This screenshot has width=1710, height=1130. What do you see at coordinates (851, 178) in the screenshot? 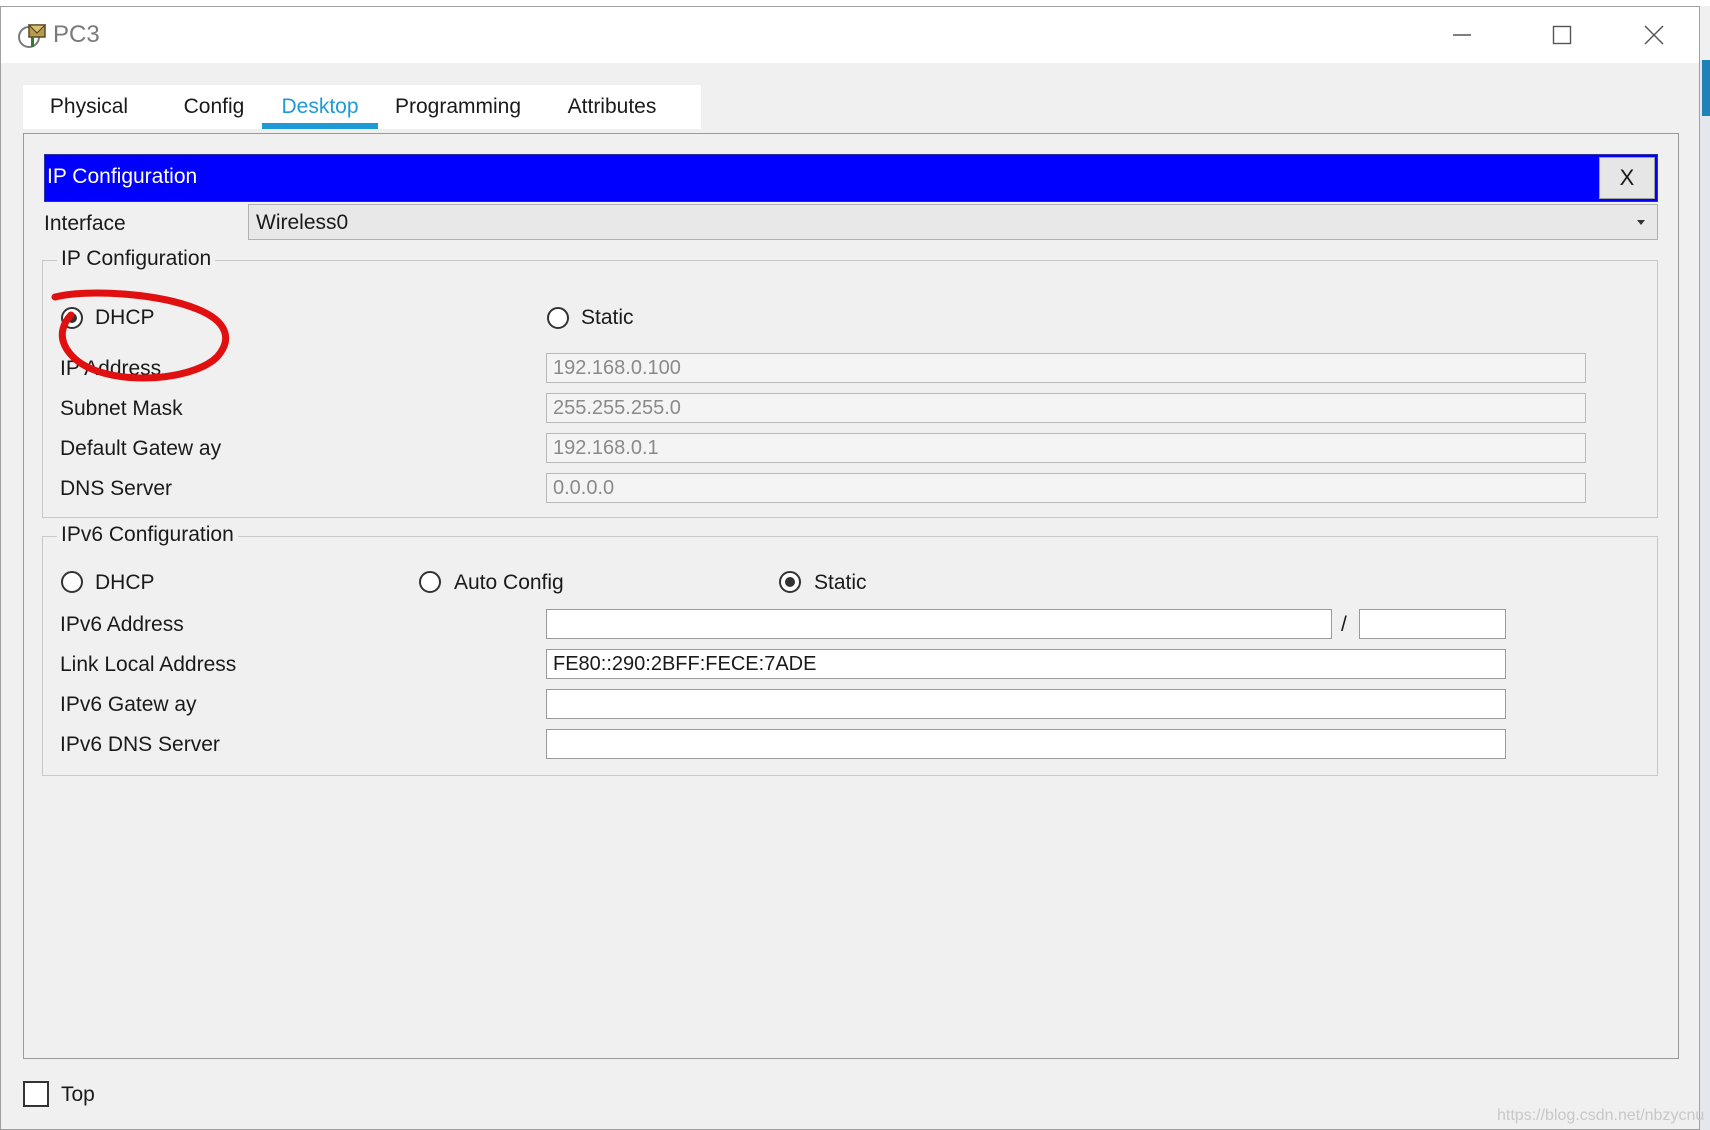
I see `ip-config-header: IP Configuration X` at bounding box center [851, 178].